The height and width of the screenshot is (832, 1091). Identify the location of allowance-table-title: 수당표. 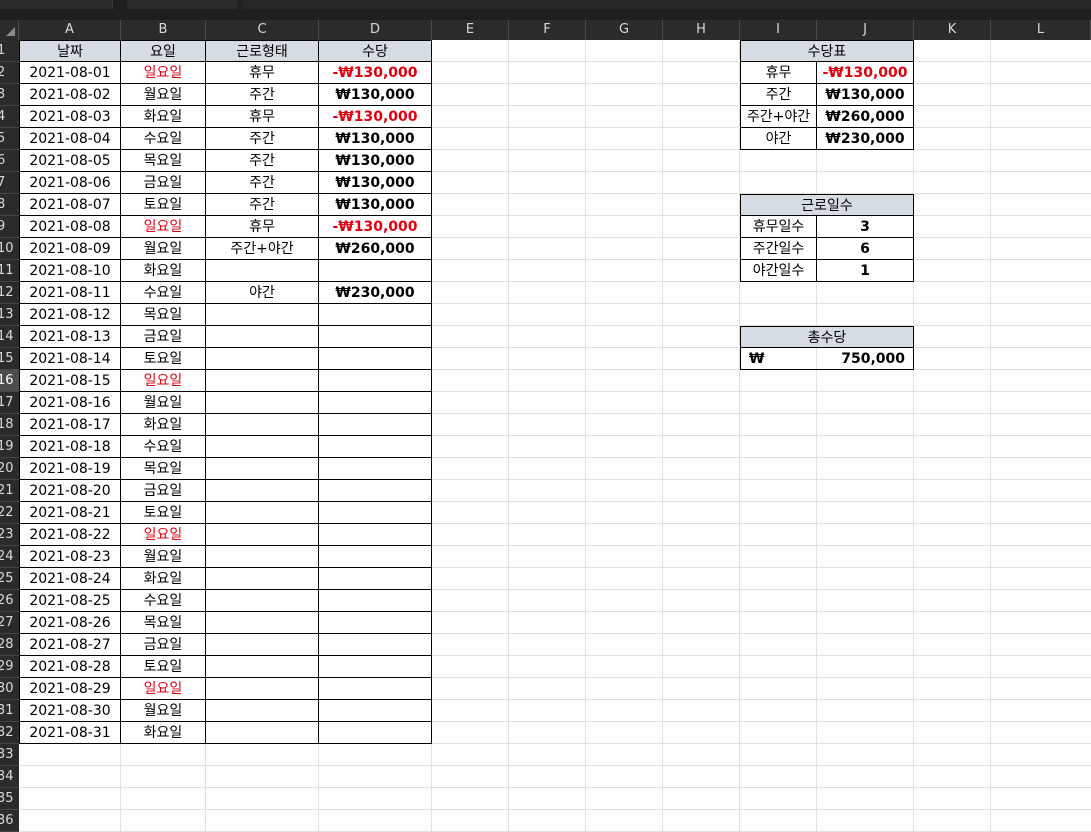
(827, 51).